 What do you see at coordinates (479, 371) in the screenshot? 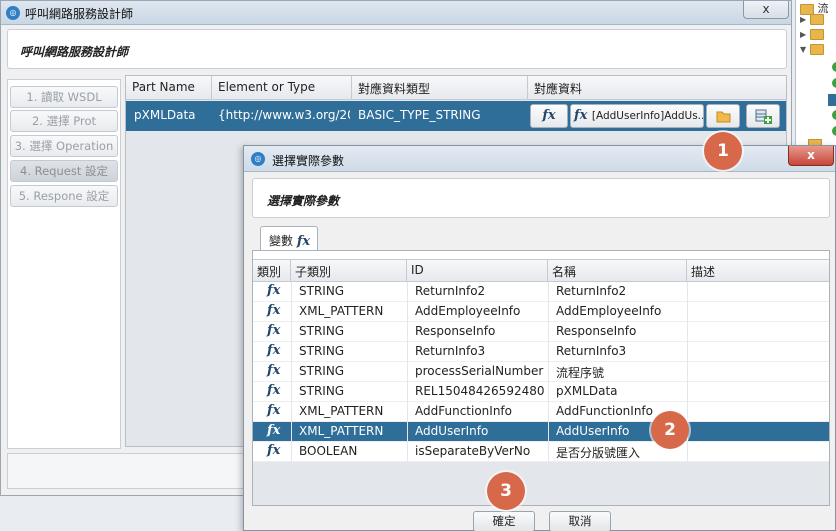
I see `cell-id: processSerialNumber` at bounding box center [479, 371].